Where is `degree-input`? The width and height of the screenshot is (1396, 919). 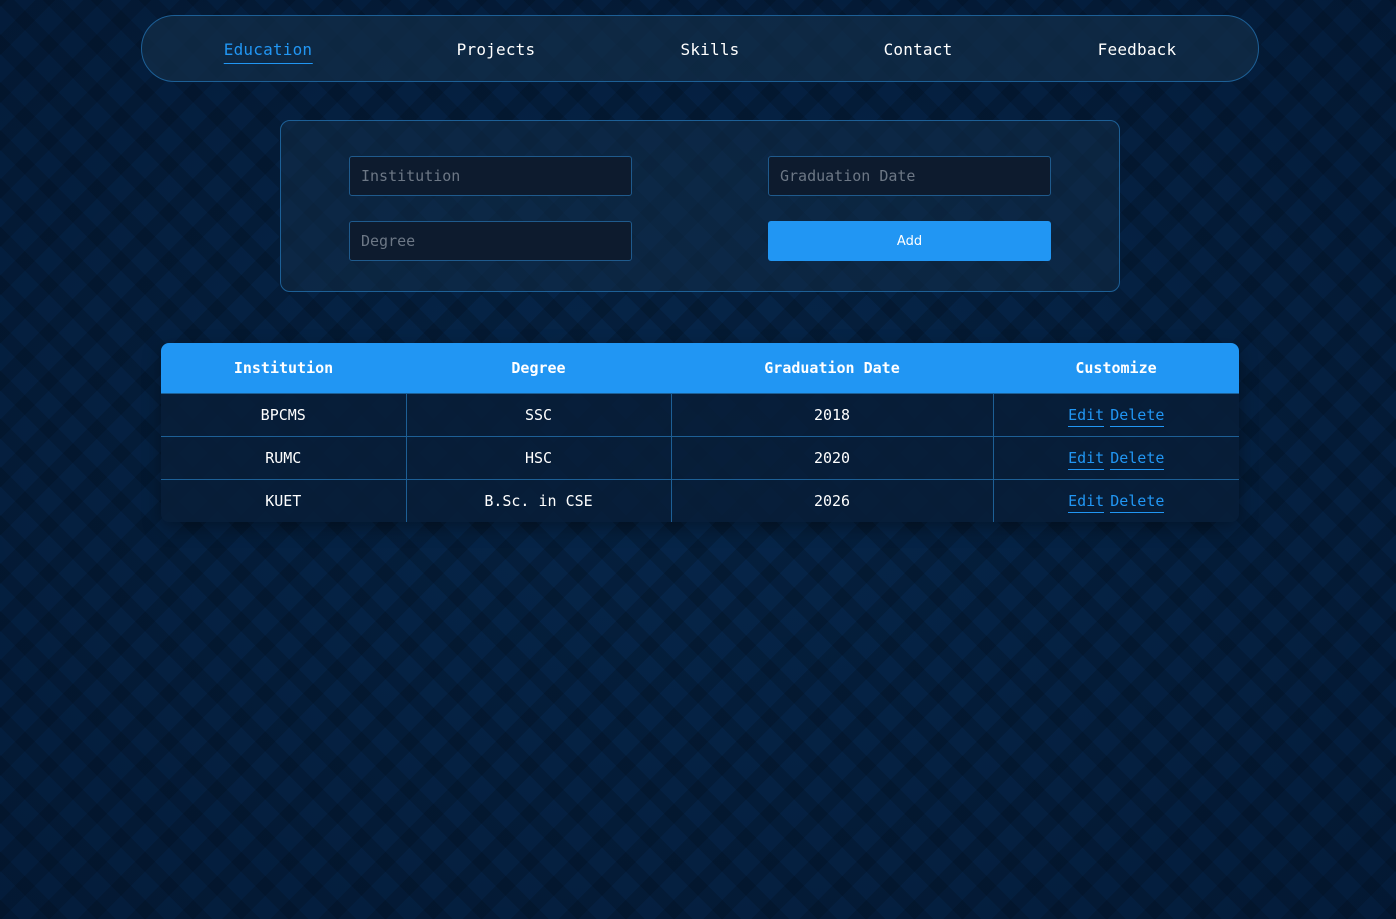 degree-input is located at coordinates (490, 241).